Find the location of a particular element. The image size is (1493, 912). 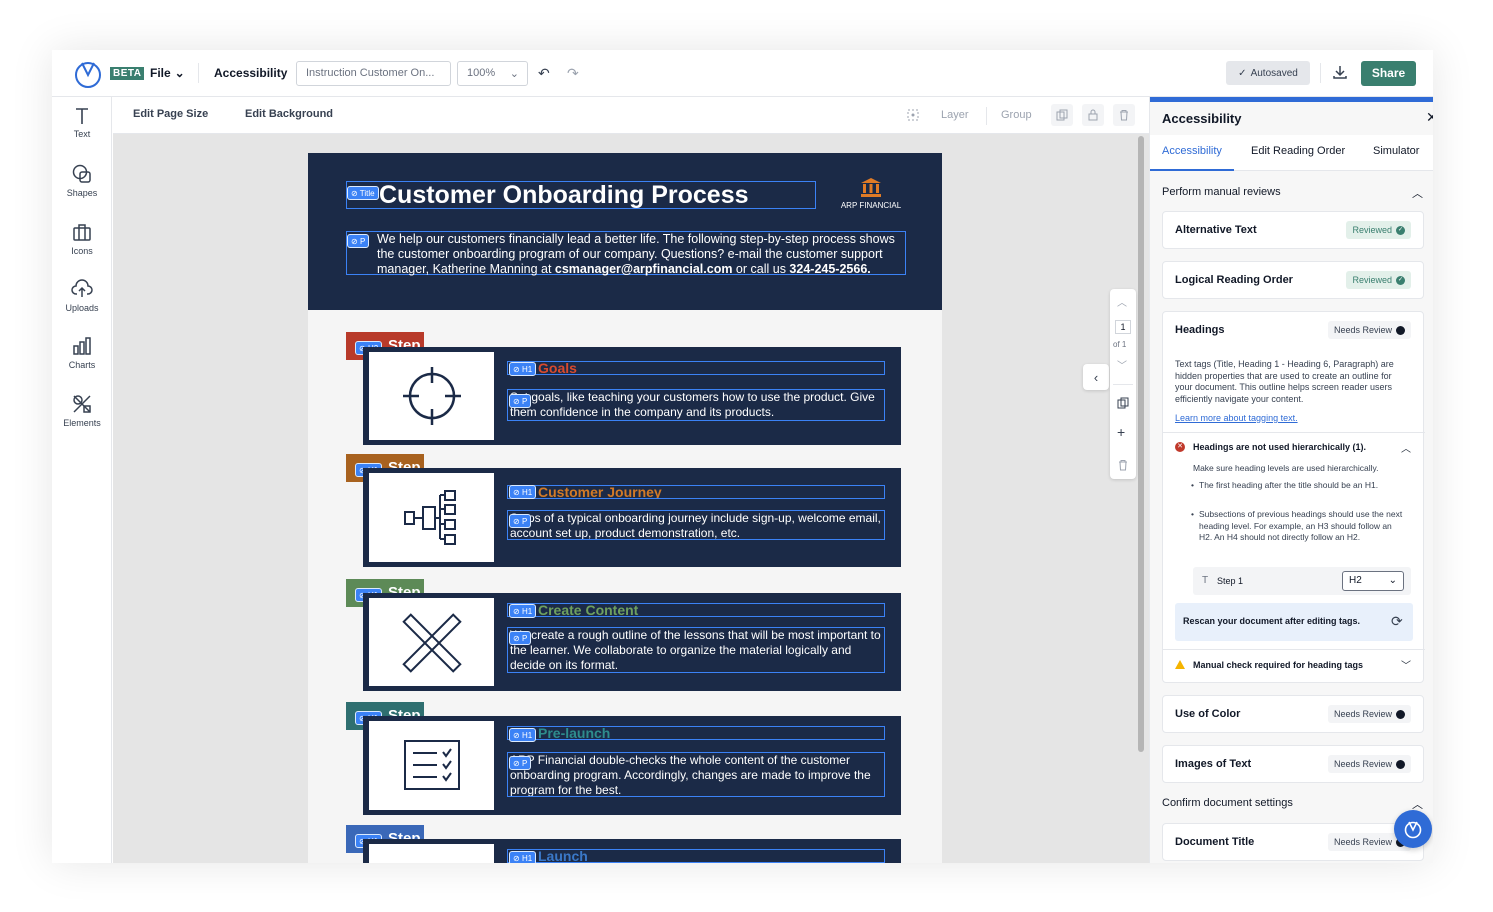

layer-button: Layer is located at coordinates (955, 115).